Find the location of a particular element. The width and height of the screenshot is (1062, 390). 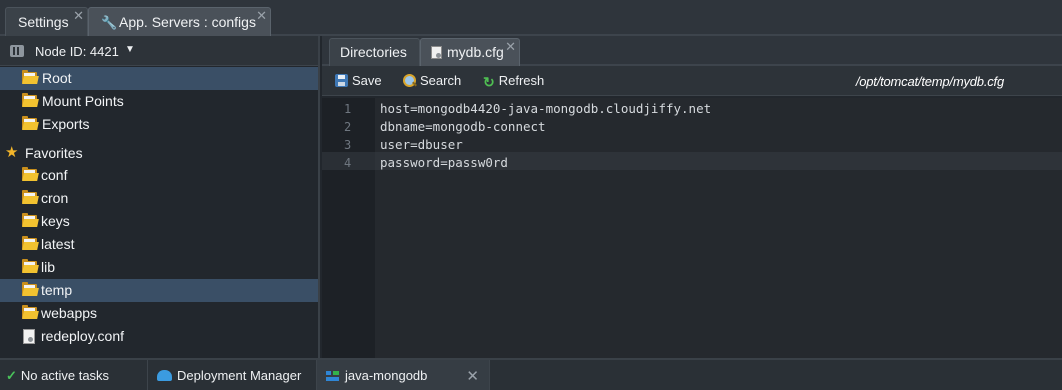

node-icon is located at coordinates (17, 51).